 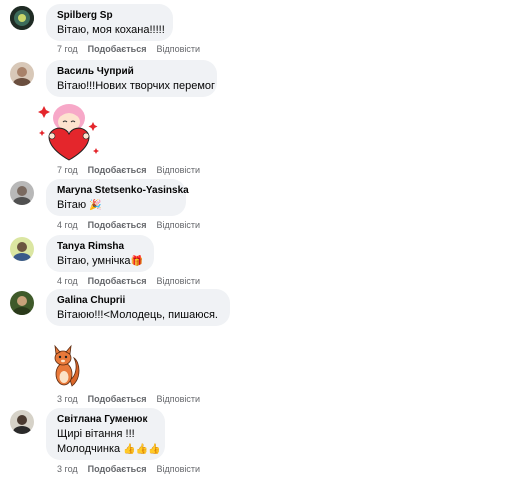 I want to click on girl-heart-sticker-icon, so click(x=68, y=132).